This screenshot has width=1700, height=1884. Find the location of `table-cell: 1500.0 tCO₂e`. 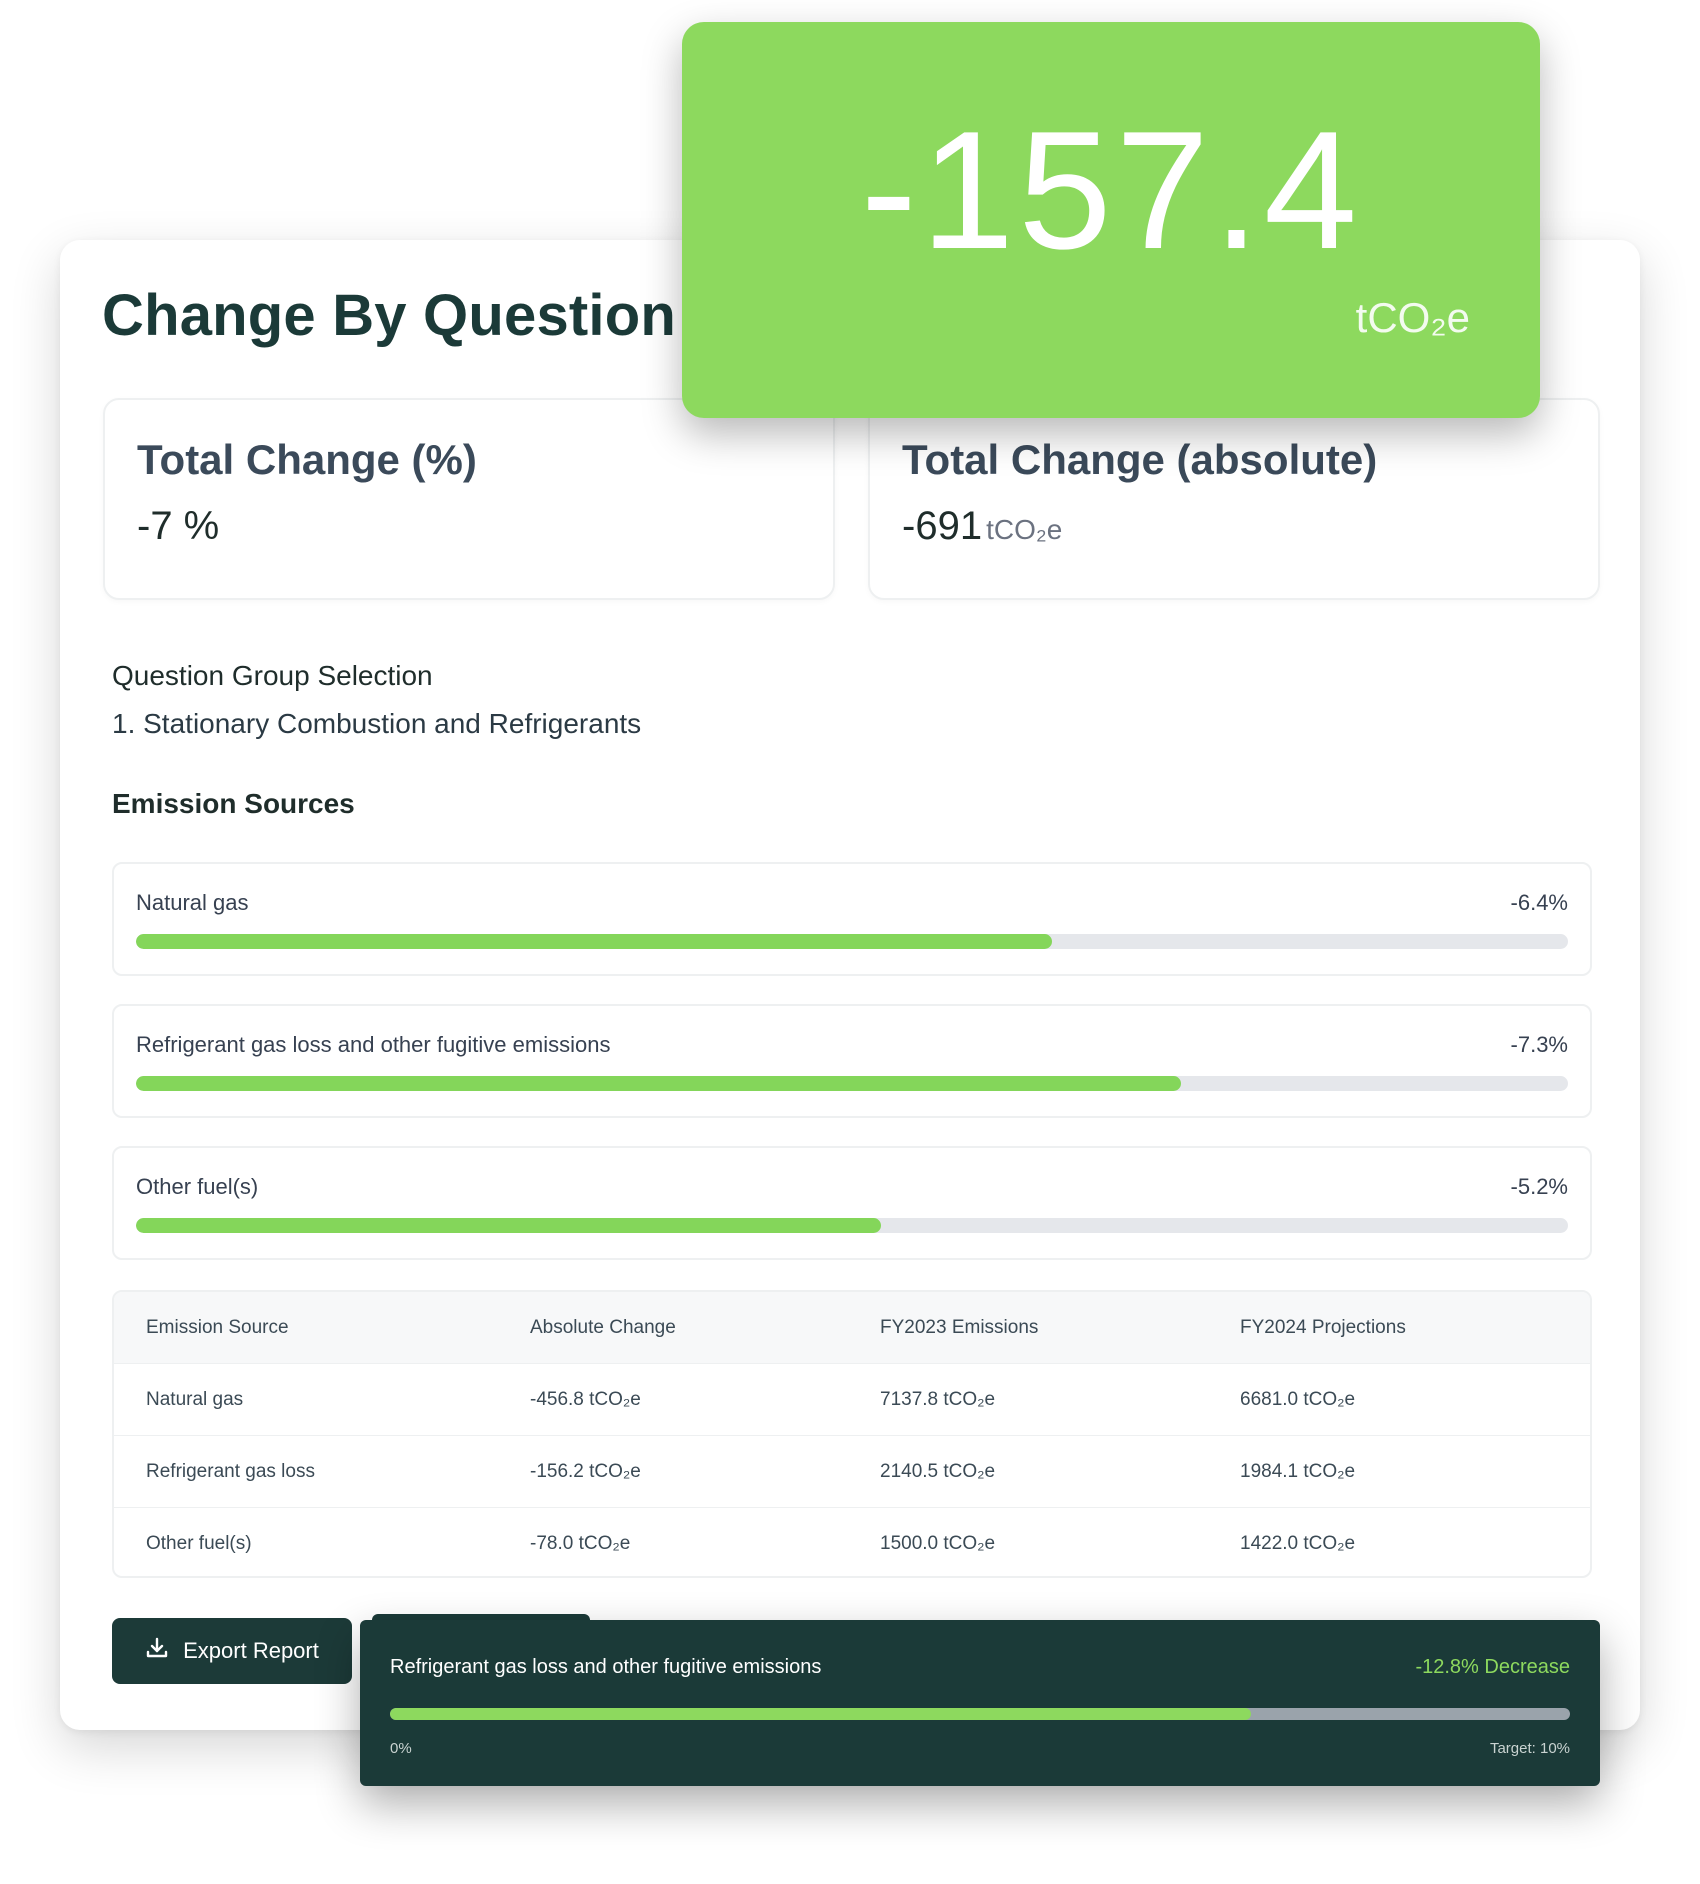

table-cell: 1500.0 tCO₂e is located at coordinates (938, 1543).